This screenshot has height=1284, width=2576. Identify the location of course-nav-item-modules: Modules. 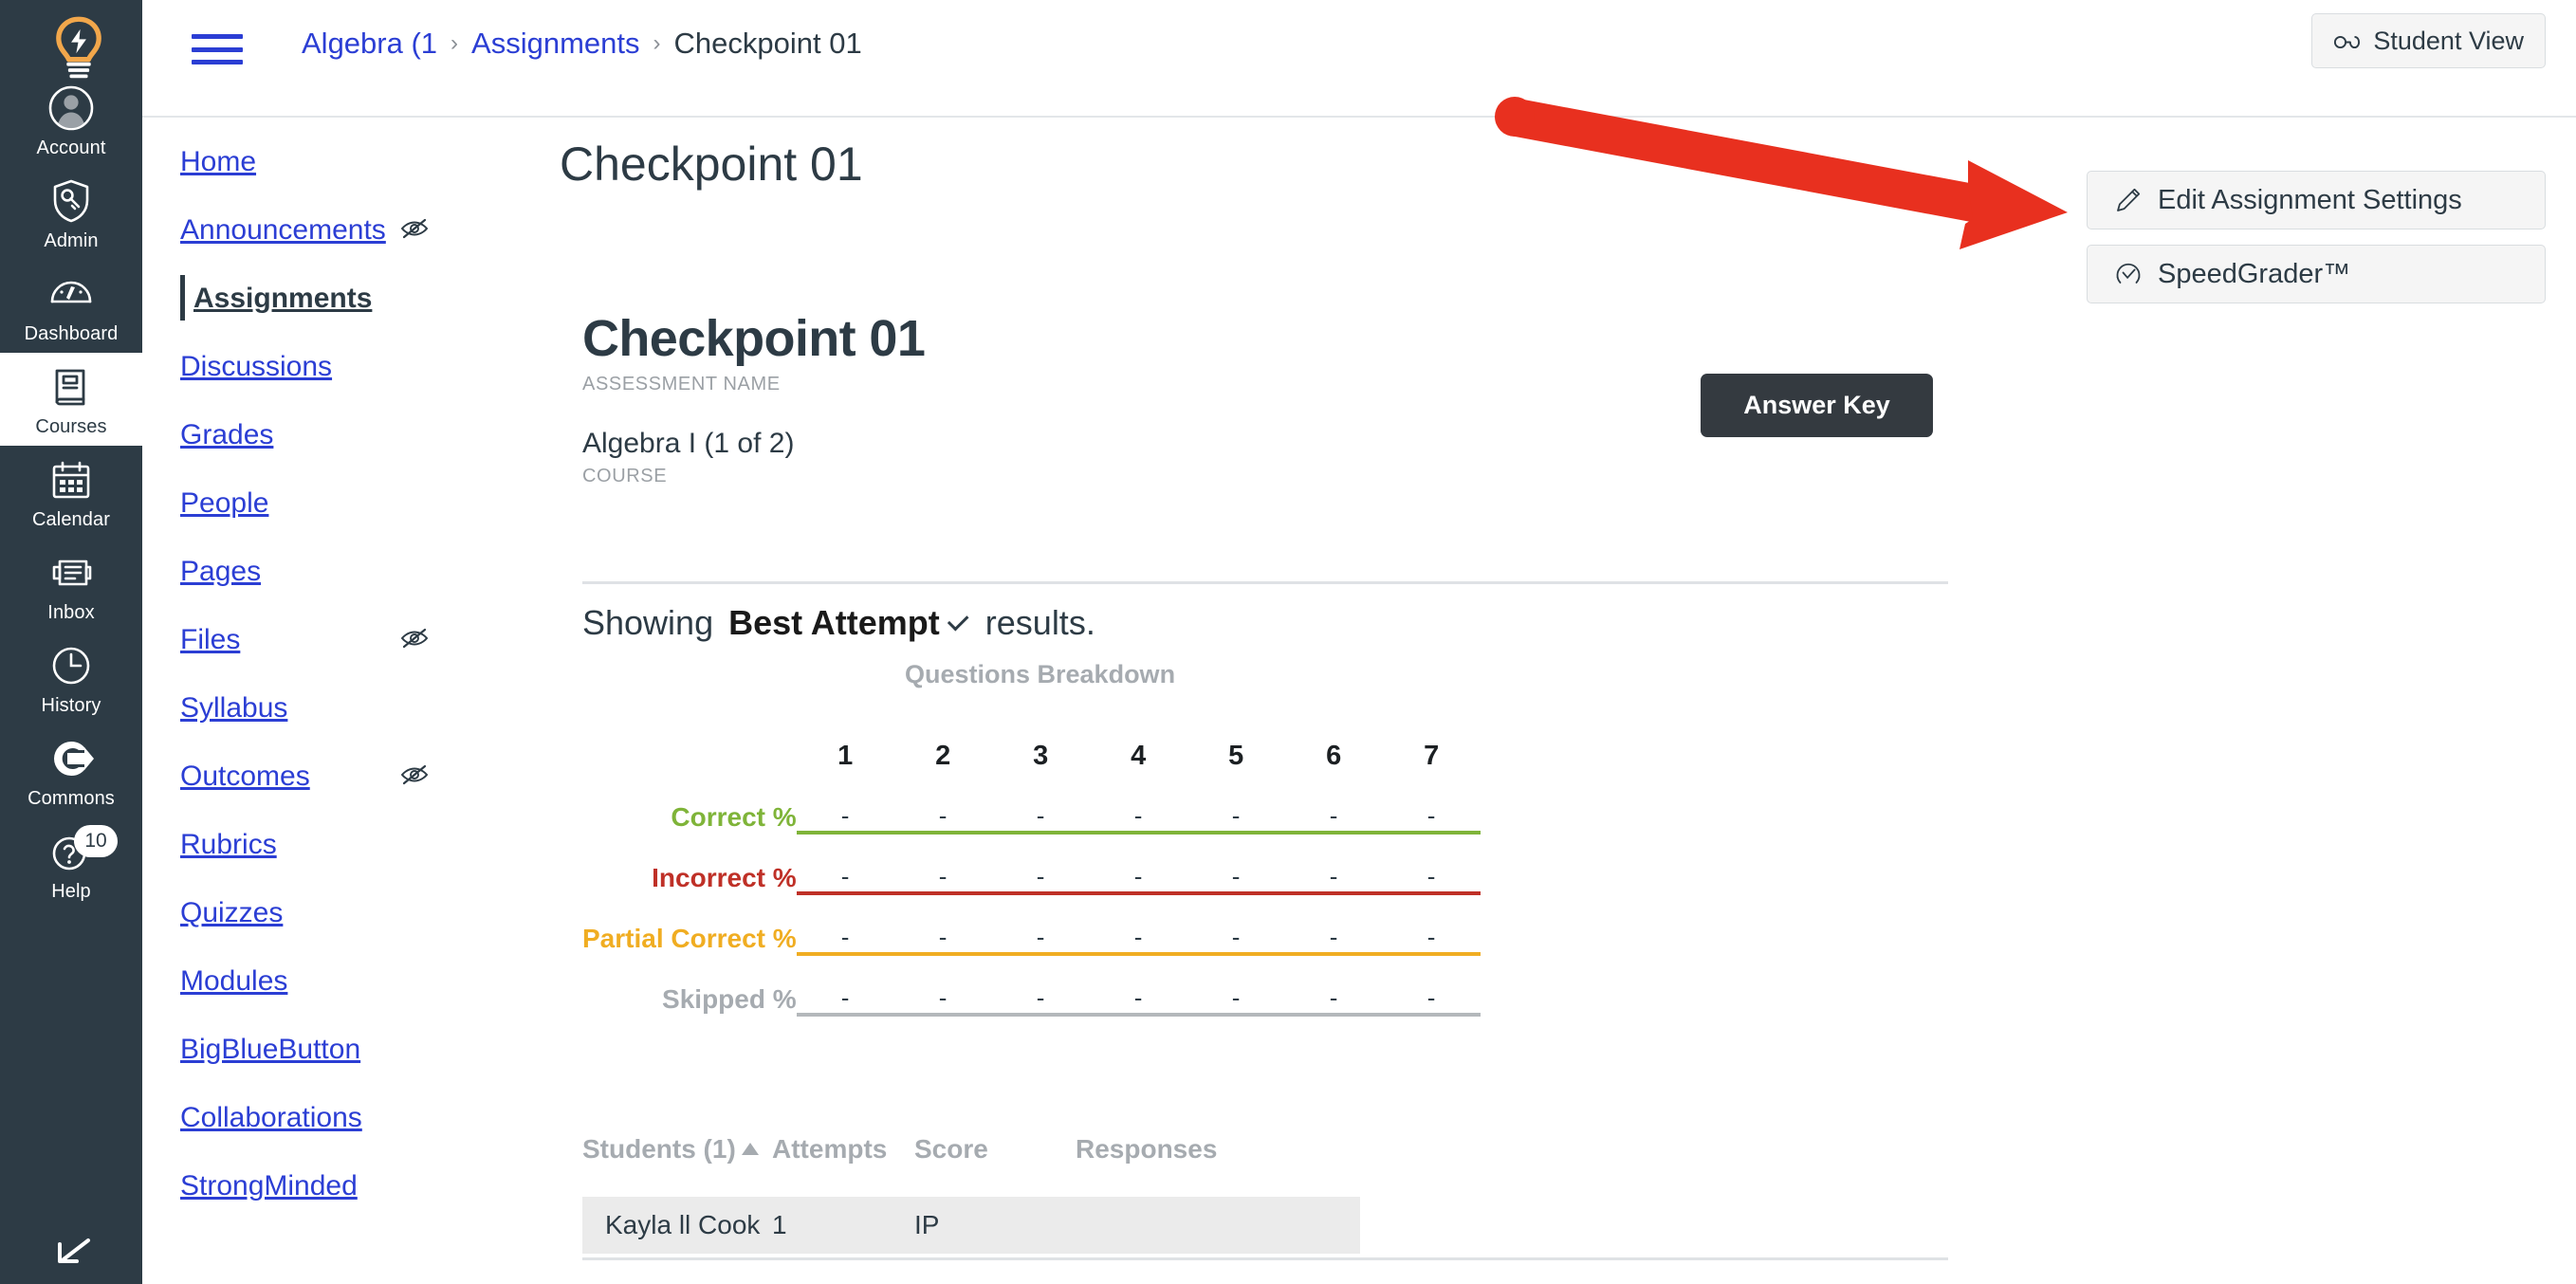
(322, 981).